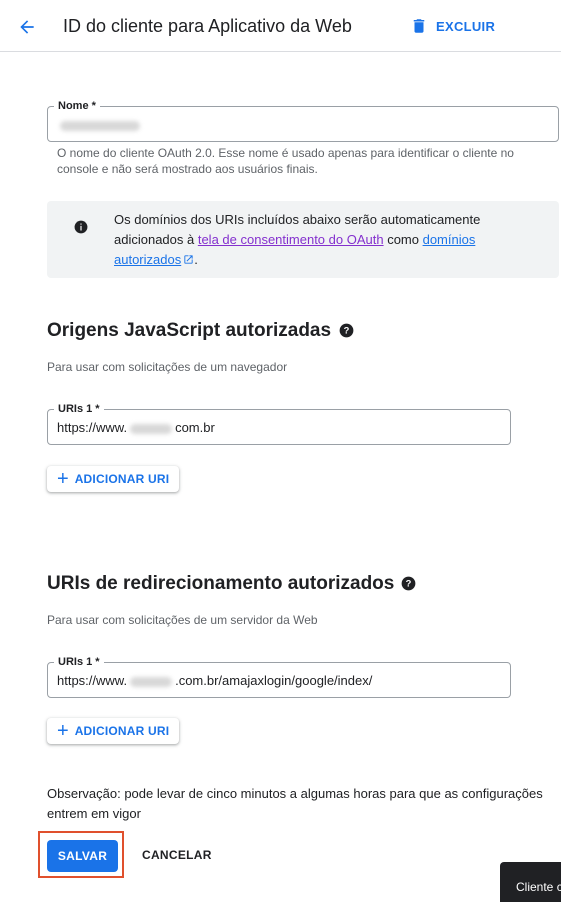 This screenshot has height=902, width=561. What do you see at coordinates (291, 239) in the screenshot?
I see `consent-screen-link: tela de consentimento do OAuth` at bounding box center [291, 239].